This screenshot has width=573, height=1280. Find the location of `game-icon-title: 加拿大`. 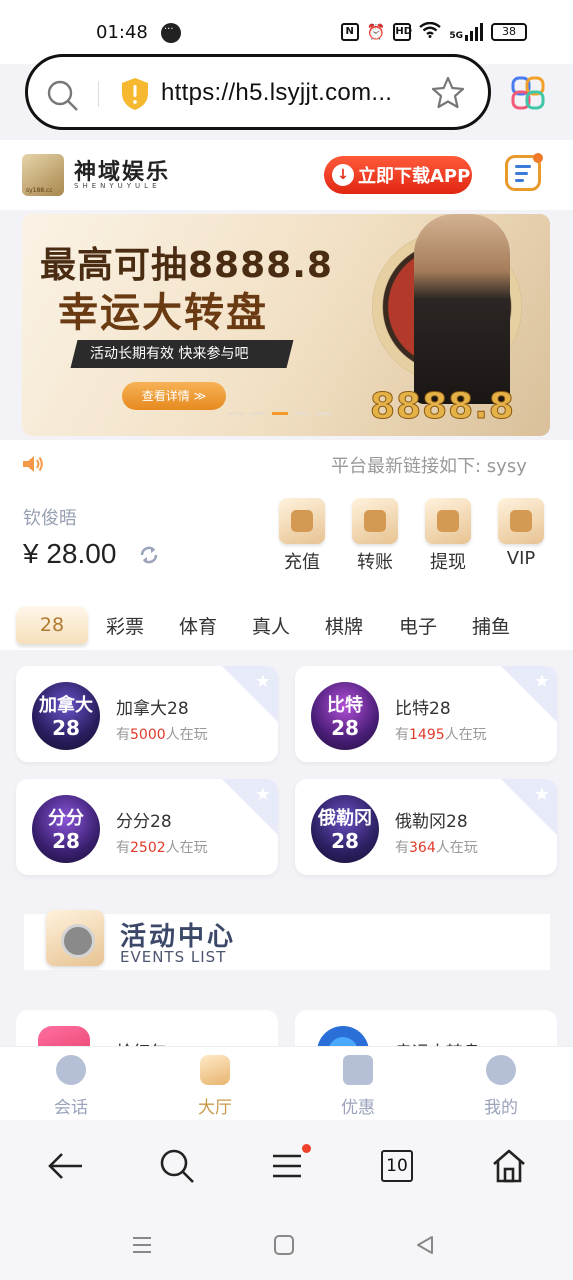

game-icon-title: 加拿大 is located at coordinates (66, 705).